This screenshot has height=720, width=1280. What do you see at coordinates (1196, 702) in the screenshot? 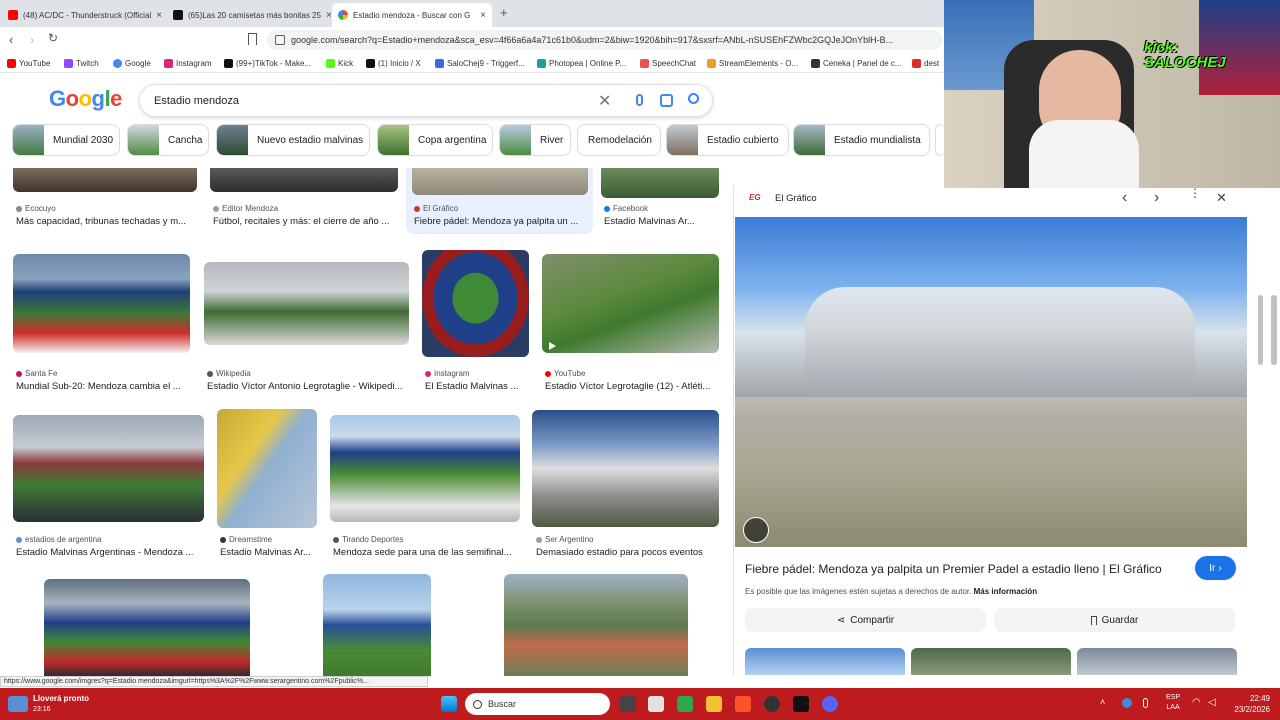
I see `wifi-icon: ◠` at bounding box center [1196, 702].